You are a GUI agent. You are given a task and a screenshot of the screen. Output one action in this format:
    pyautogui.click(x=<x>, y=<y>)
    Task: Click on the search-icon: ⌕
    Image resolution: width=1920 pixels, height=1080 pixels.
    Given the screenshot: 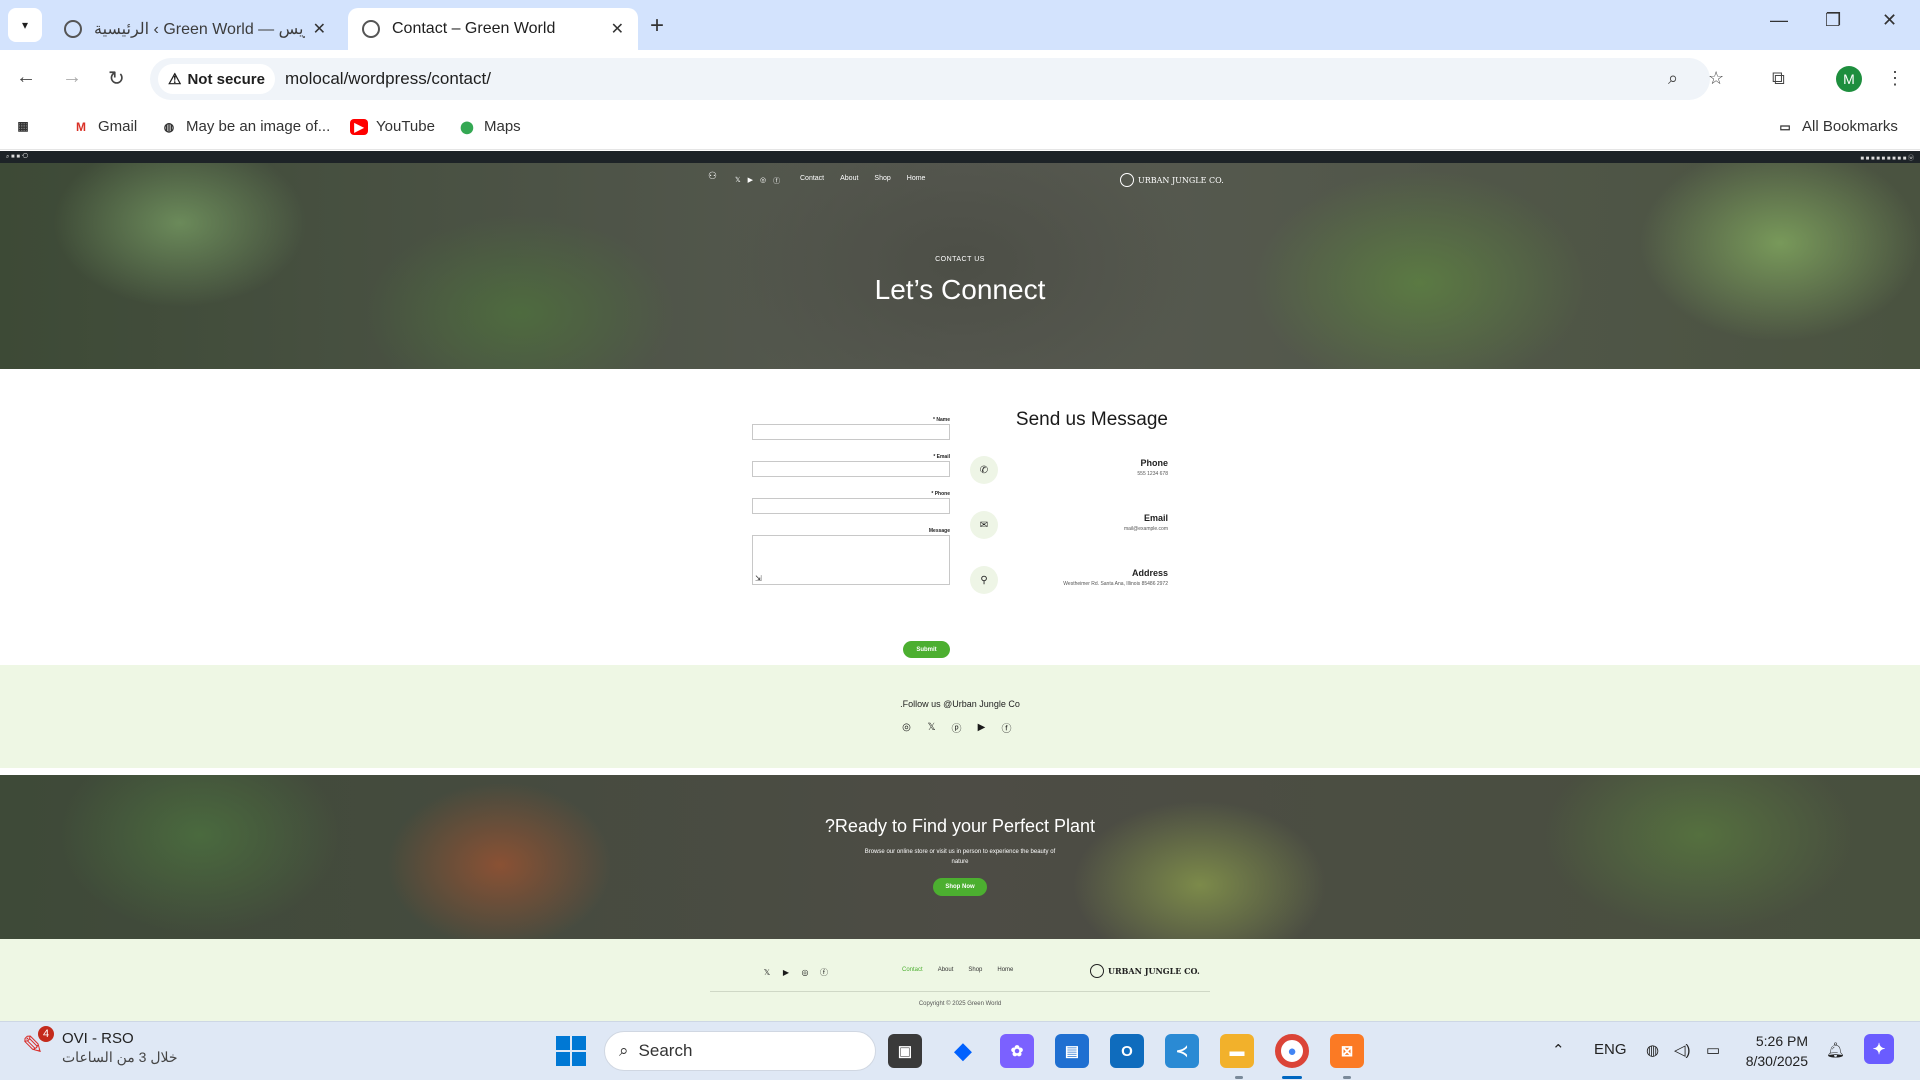 What is the action you would take?
    pyautogui.click(x=624, y=1050)
    